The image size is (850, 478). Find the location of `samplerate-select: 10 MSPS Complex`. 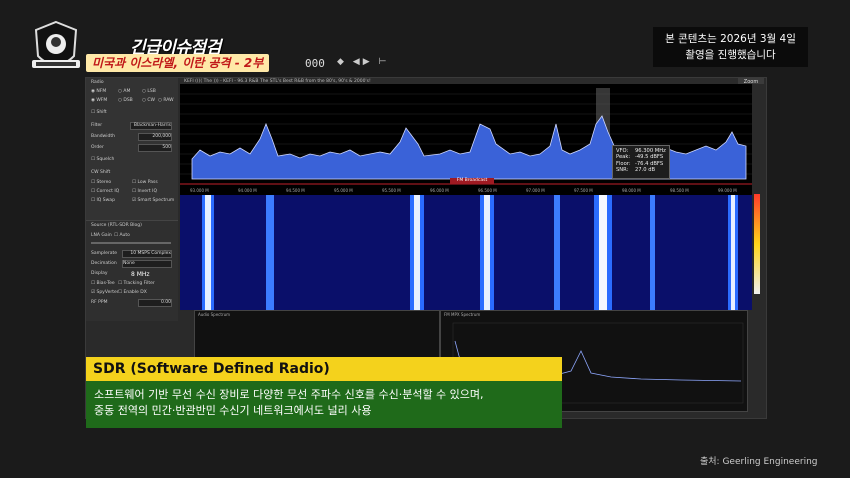

samplerate-select: 10 MSPS Complex is located at coordinates (147, 254).